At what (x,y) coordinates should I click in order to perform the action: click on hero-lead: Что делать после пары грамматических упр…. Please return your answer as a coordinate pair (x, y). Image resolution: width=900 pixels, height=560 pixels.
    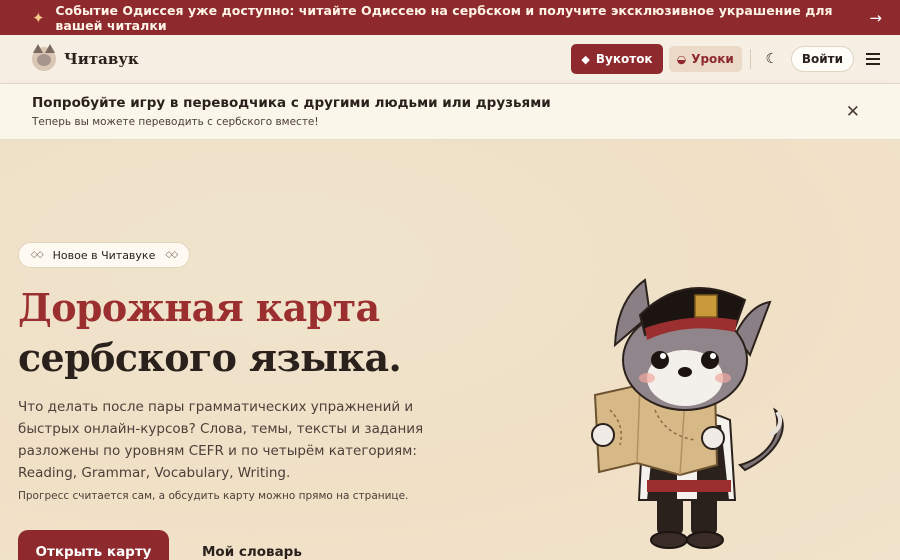
    Looking at the image, I should click on (221, 440).